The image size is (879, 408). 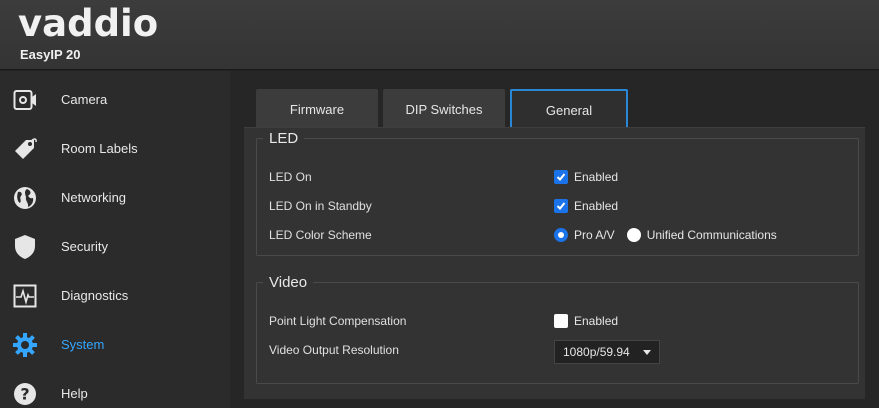 What do you see at coordinates (99, 148) in the screenshot?
I see `sidebar-item-label: Room Labels` at bounding box center [99, 148].